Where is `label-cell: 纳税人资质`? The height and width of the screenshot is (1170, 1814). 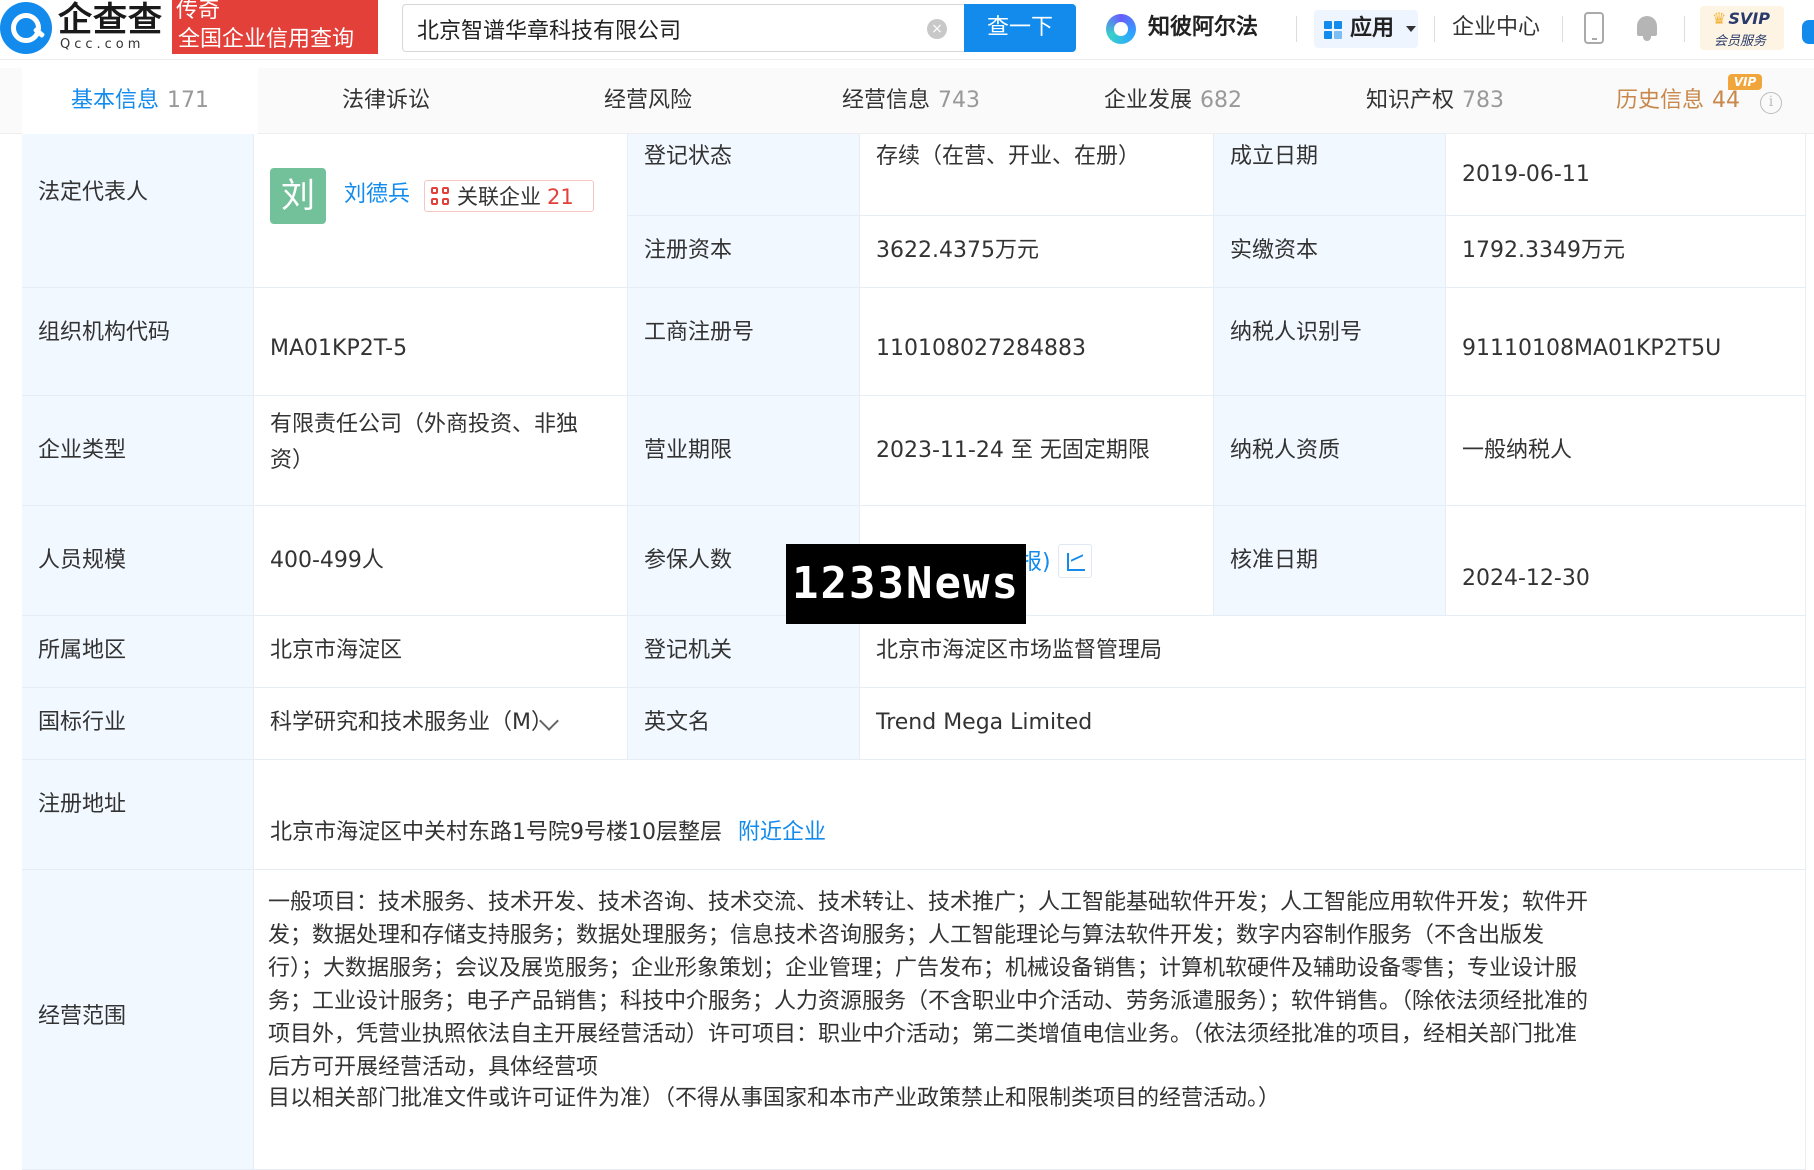 label-cell: 纳税人资质 is located at coordinates (1330, 451).